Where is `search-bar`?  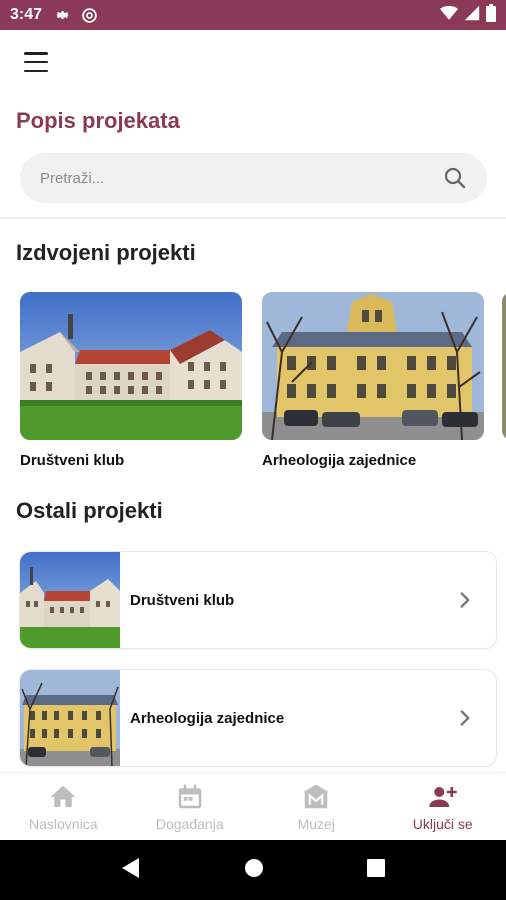
search-bar is located at coordinates (253, 178).